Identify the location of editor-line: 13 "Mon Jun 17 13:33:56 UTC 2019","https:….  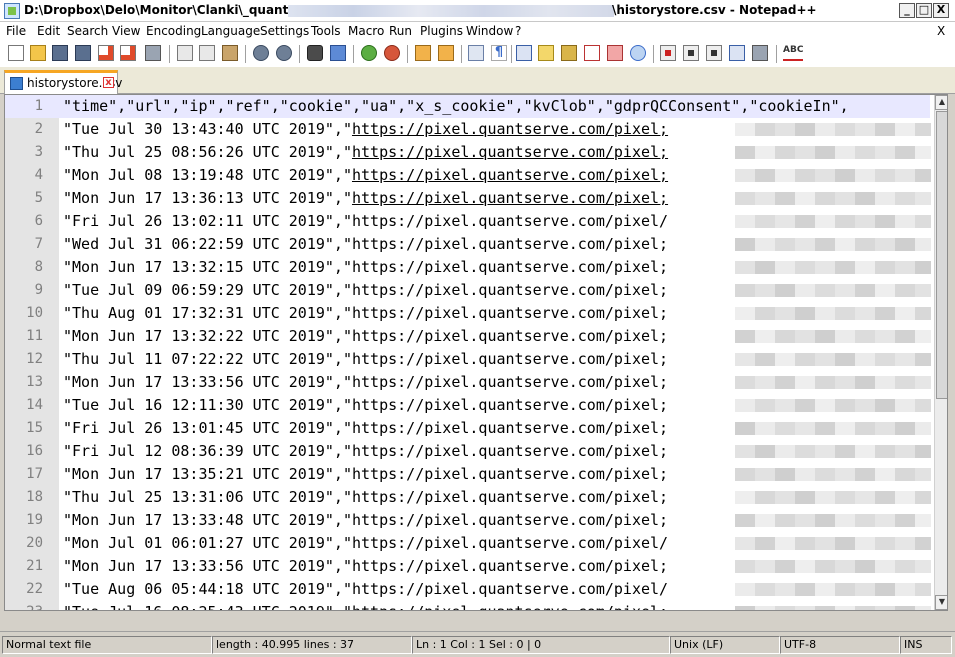
(468, 382).